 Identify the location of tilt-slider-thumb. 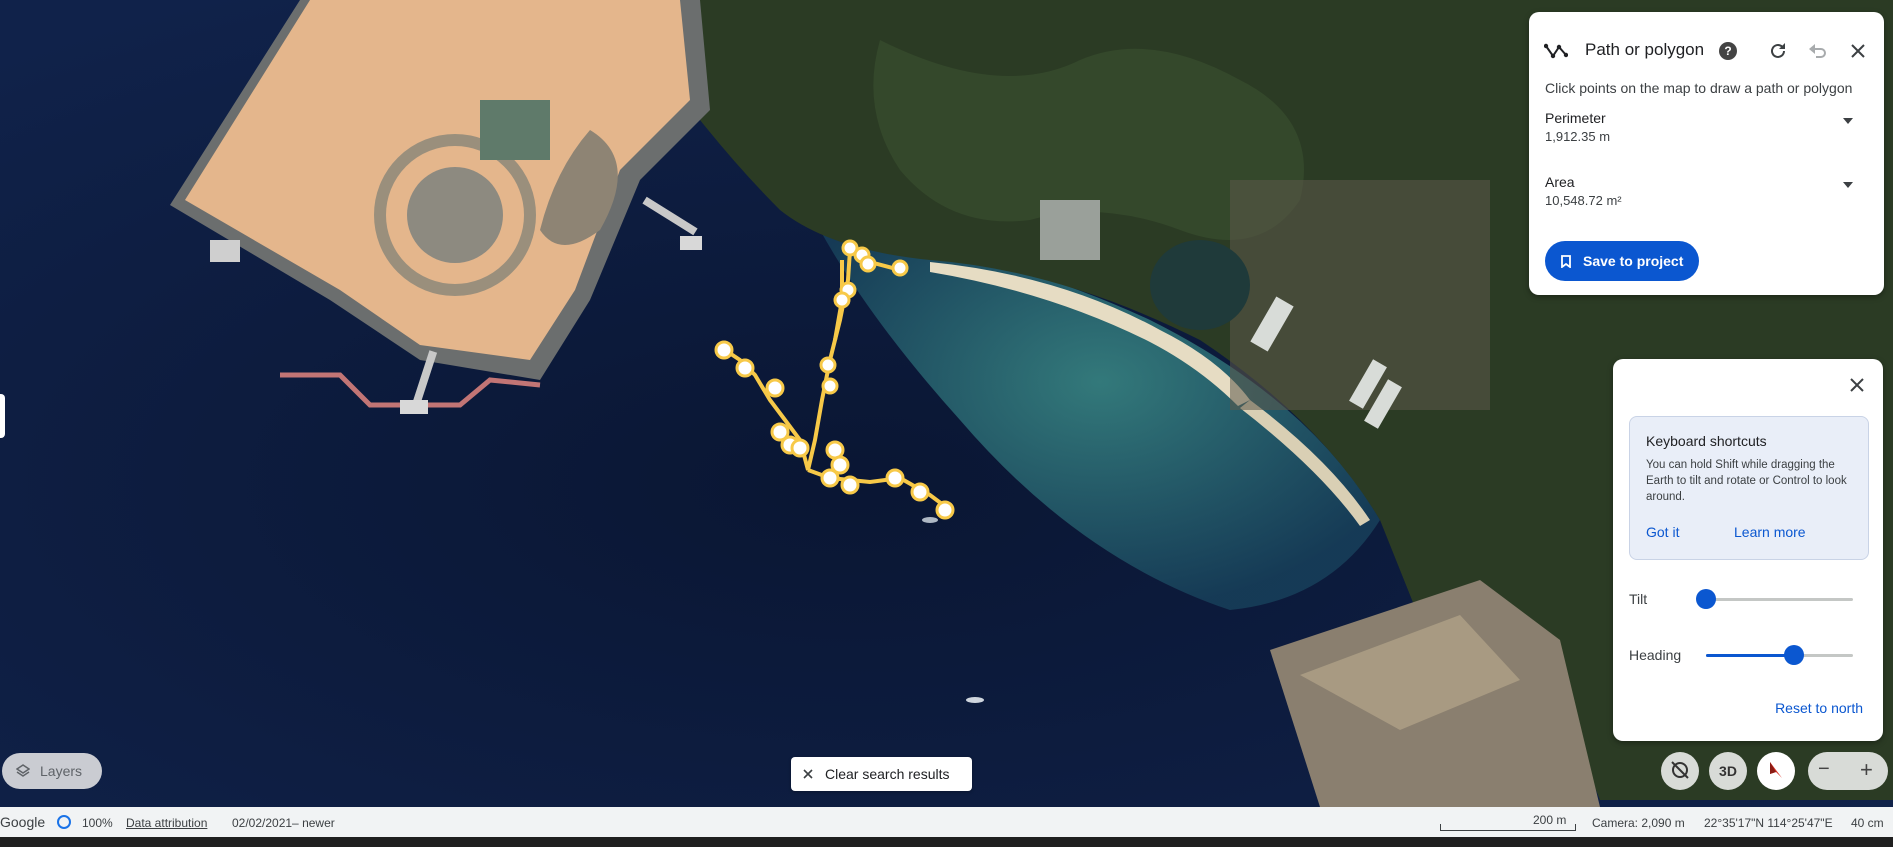
(1706, 599).